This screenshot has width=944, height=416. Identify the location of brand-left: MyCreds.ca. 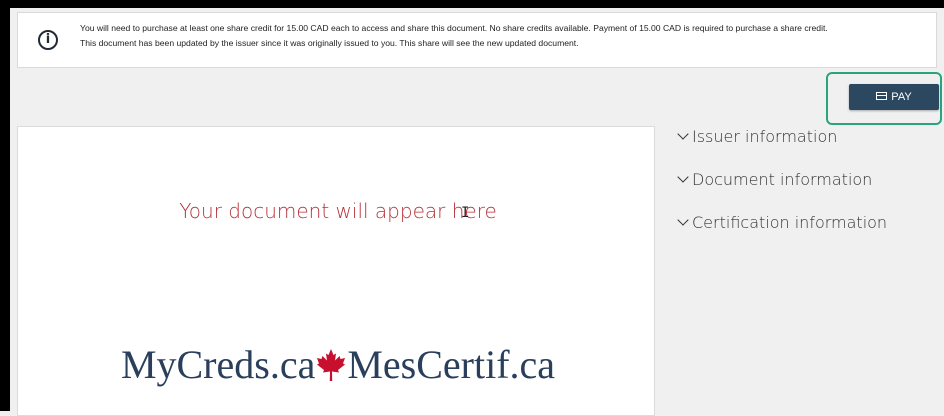
(218, 364).